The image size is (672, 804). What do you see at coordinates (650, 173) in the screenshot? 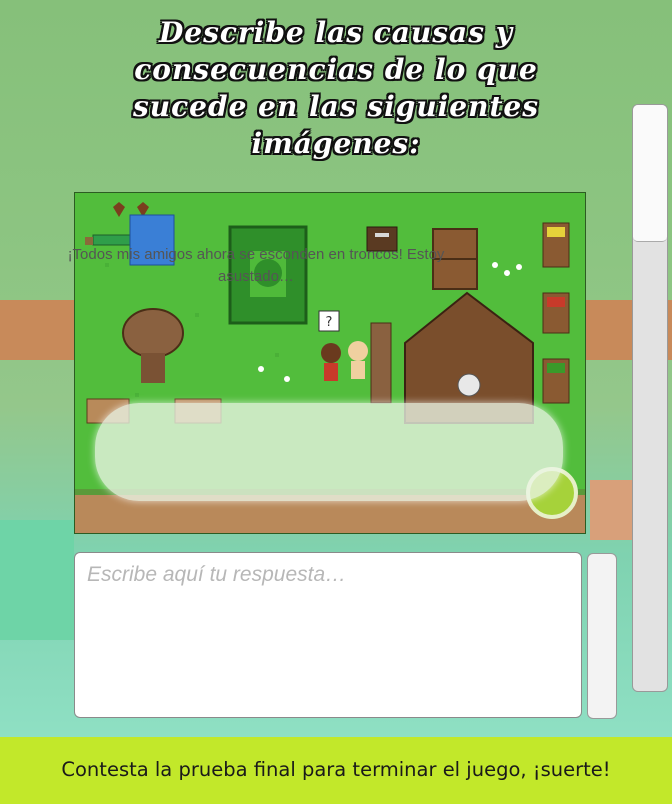
I see `page-scrollbar-thumb` at bounding box center [650, 173].